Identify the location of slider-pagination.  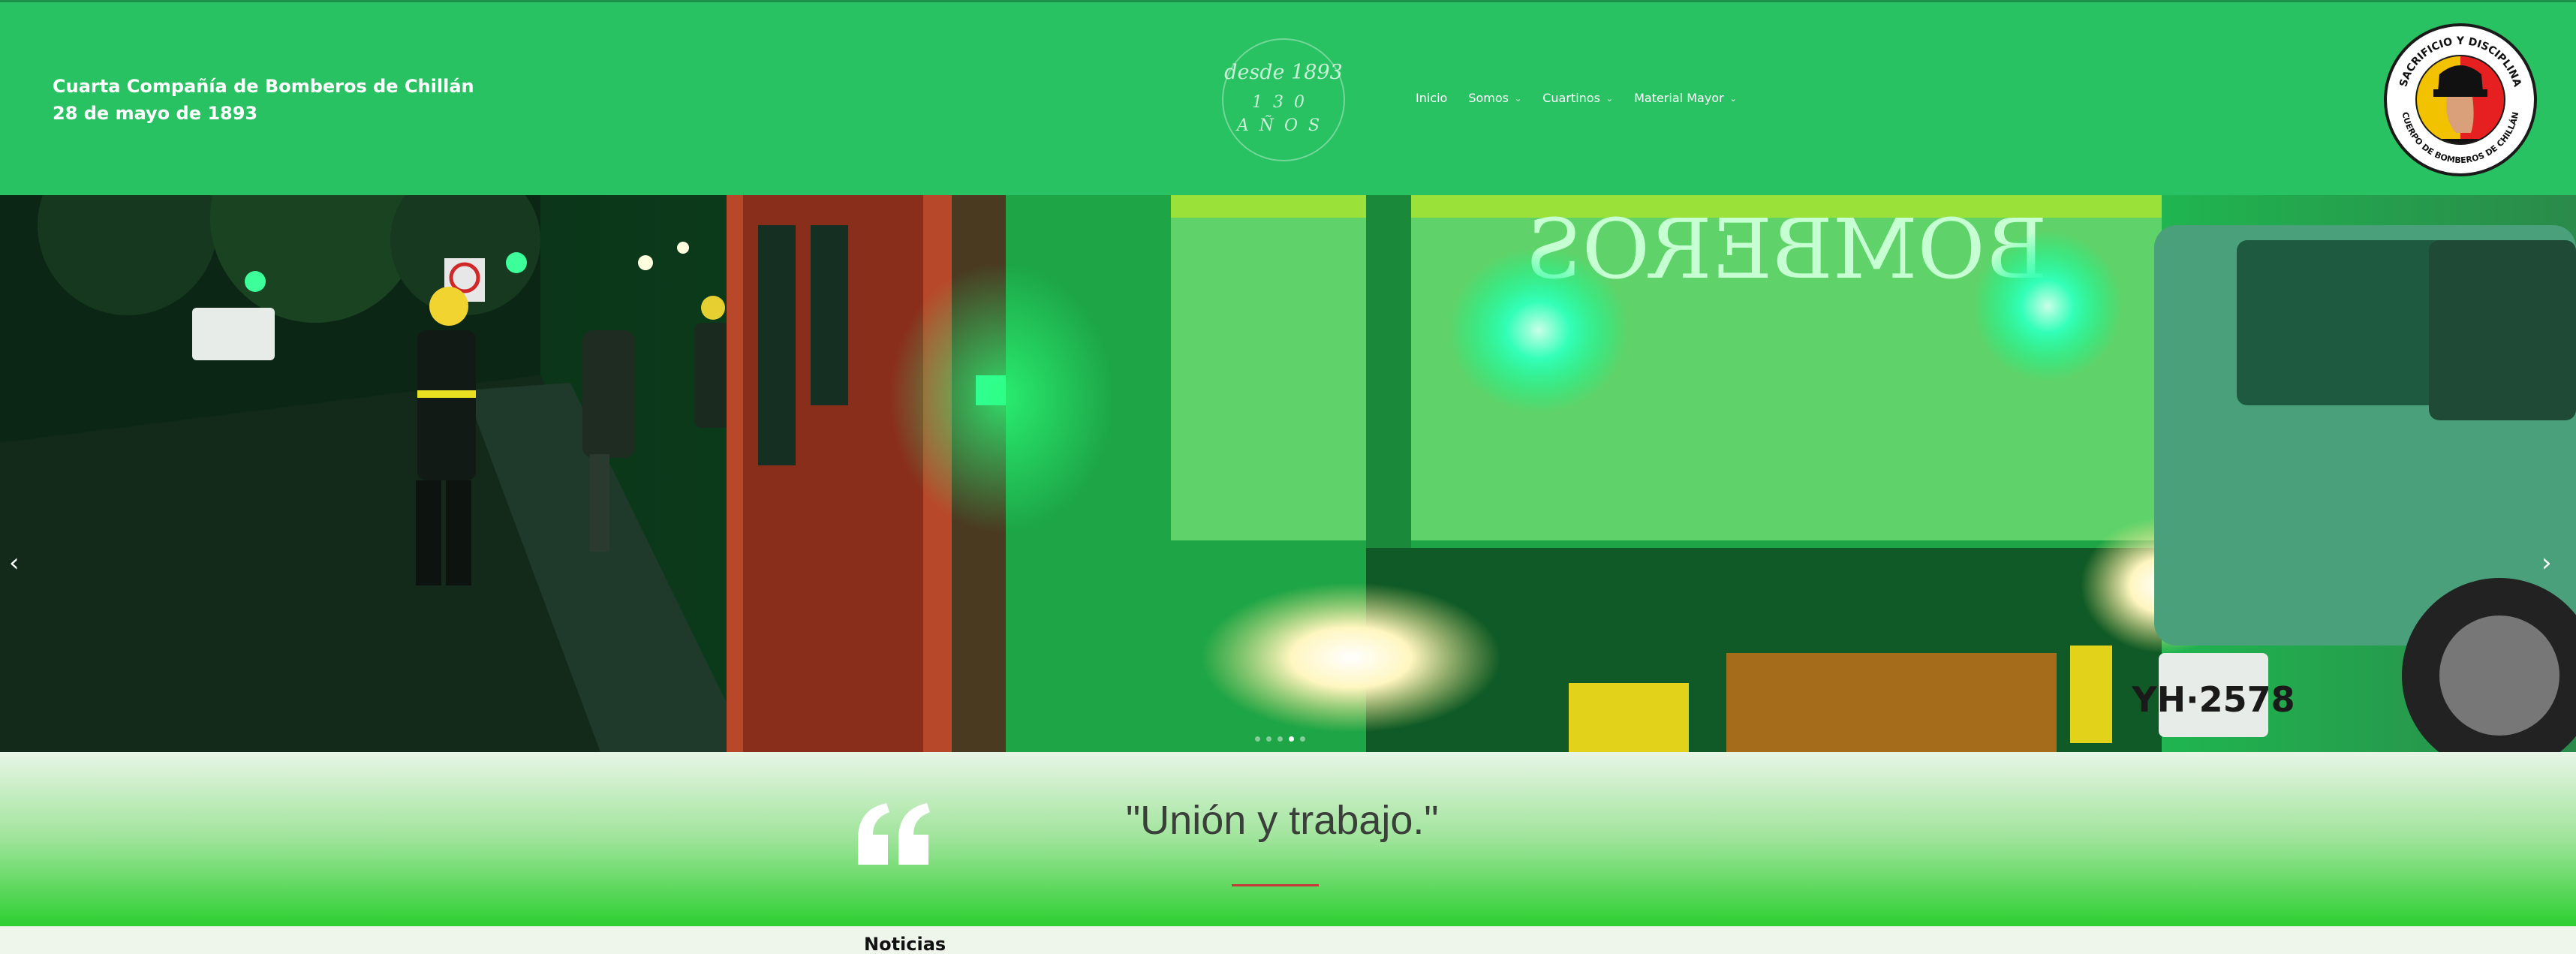
(1280, 739).